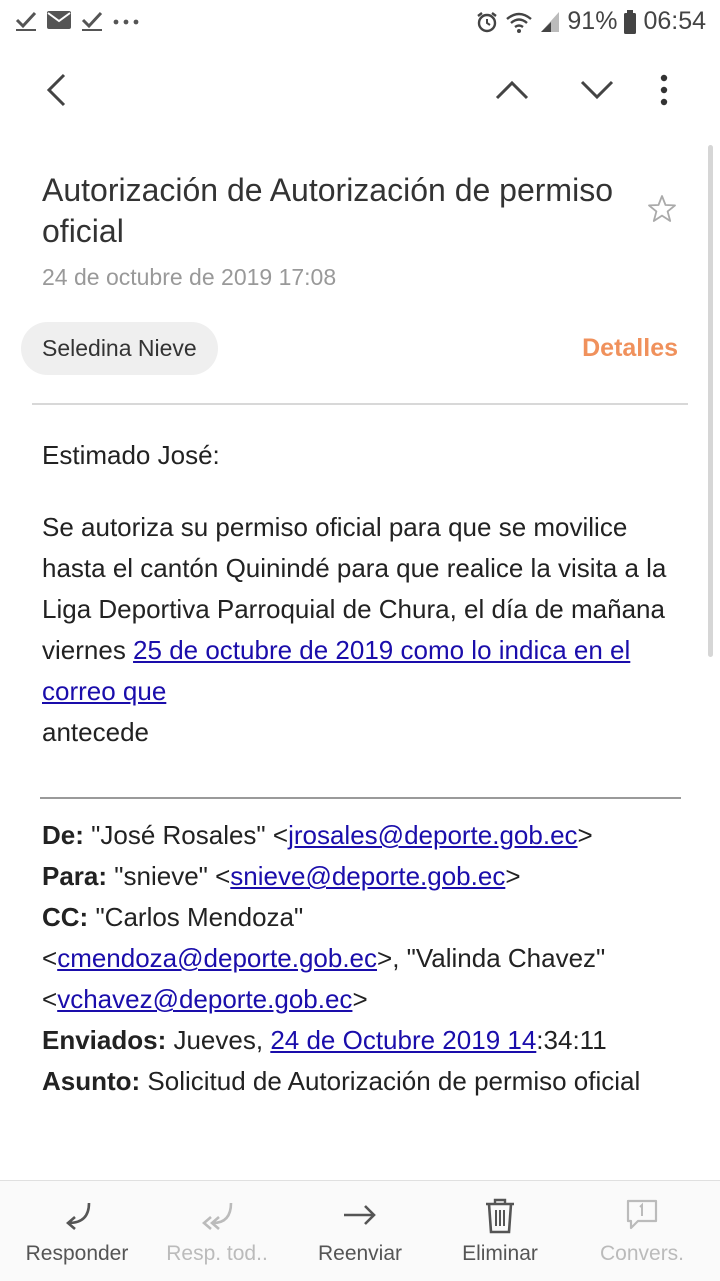 This screenshot has height=1281, width=720. Describe the element at coordinates (218, 1040) in the screenshot. I see `sent-prefix: Jueves,` at that location.